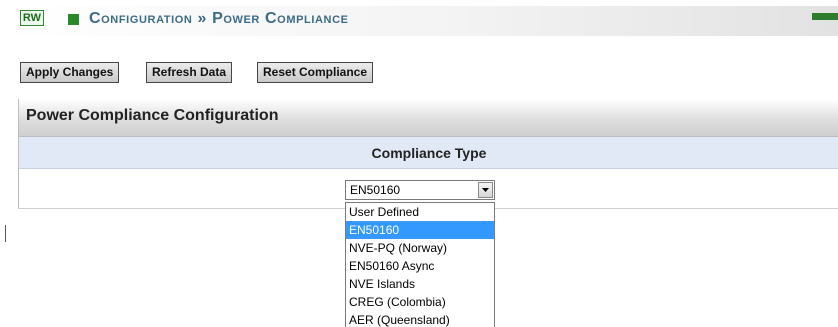 The height and width of the screenshot is (327, 838). I want to click on column-header-row: Compliance Type, so click(428, 153).